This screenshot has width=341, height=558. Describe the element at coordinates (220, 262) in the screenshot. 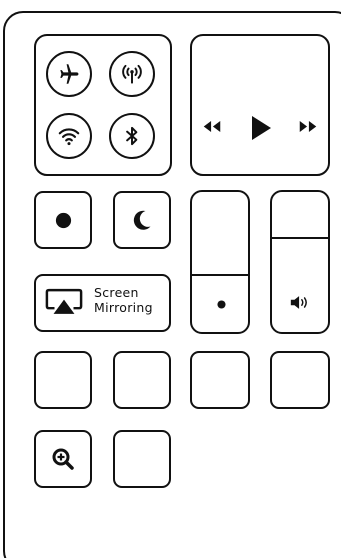

I see `brightness-slider` at that location.